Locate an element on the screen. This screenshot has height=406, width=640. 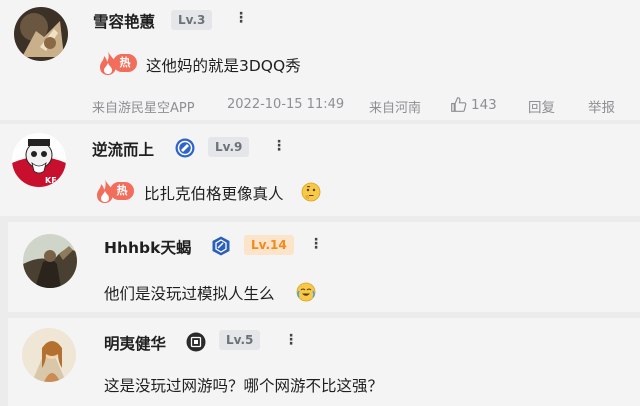
level-badge: Lv.9 is located at coordinates (229, 147).